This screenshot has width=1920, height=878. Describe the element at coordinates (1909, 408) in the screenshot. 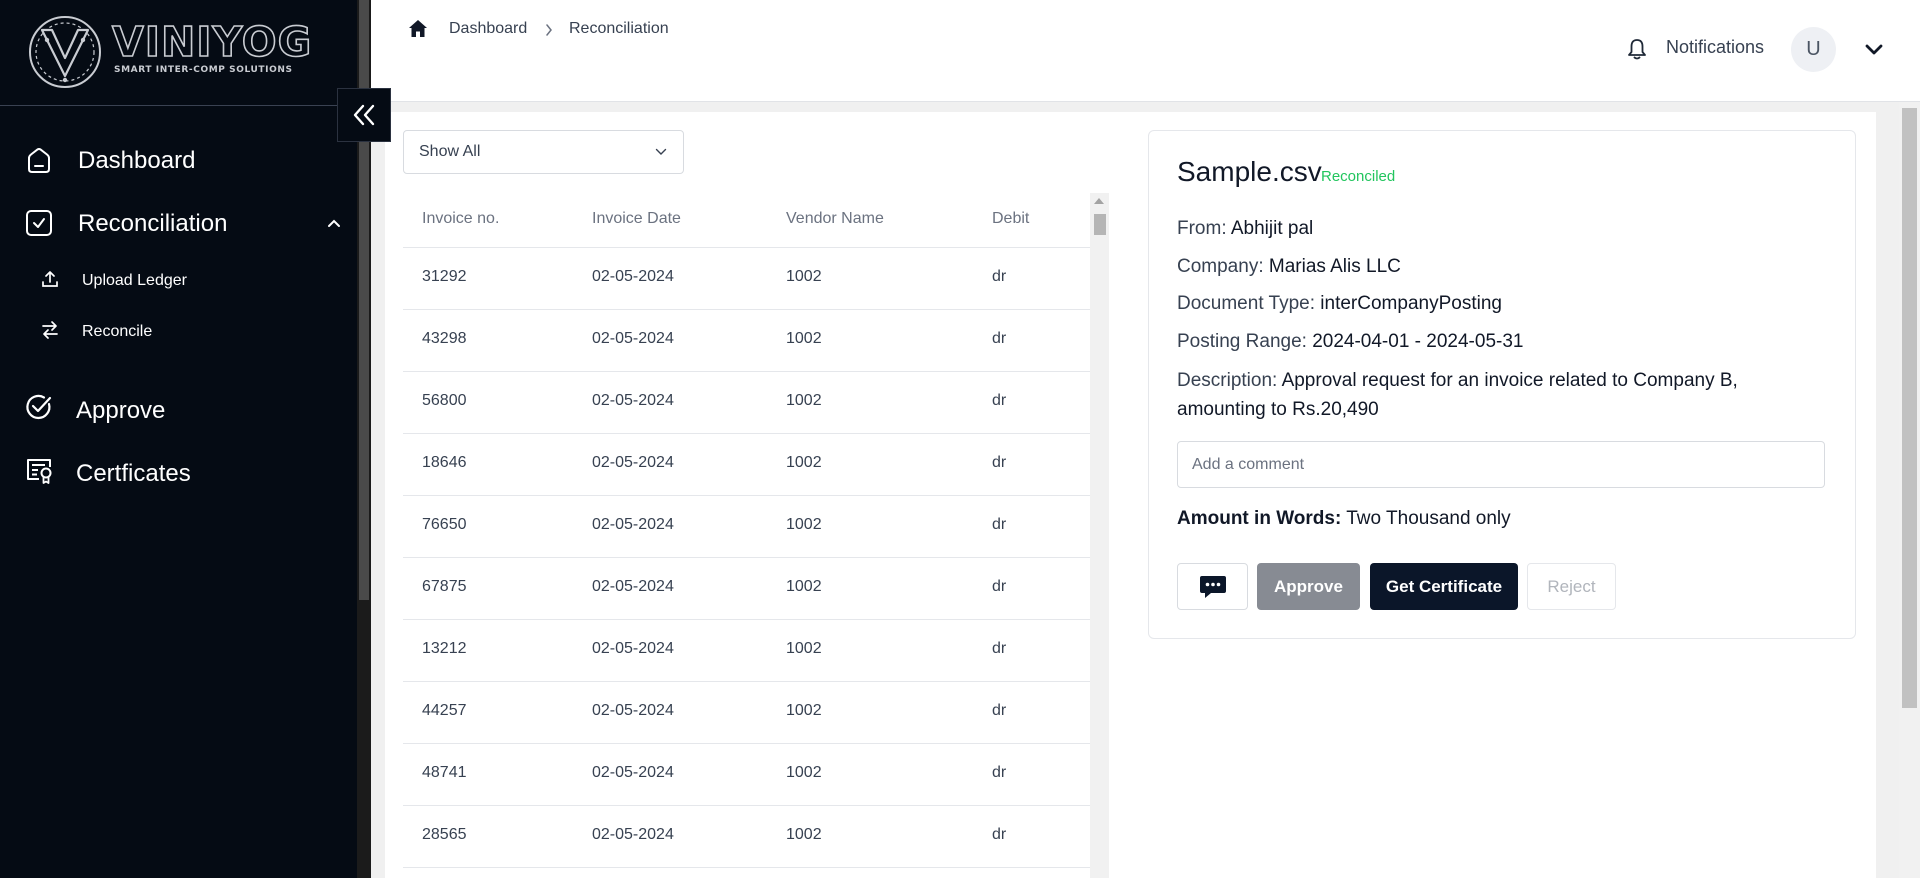

I see `page-scrollbar-thumb` at that location.